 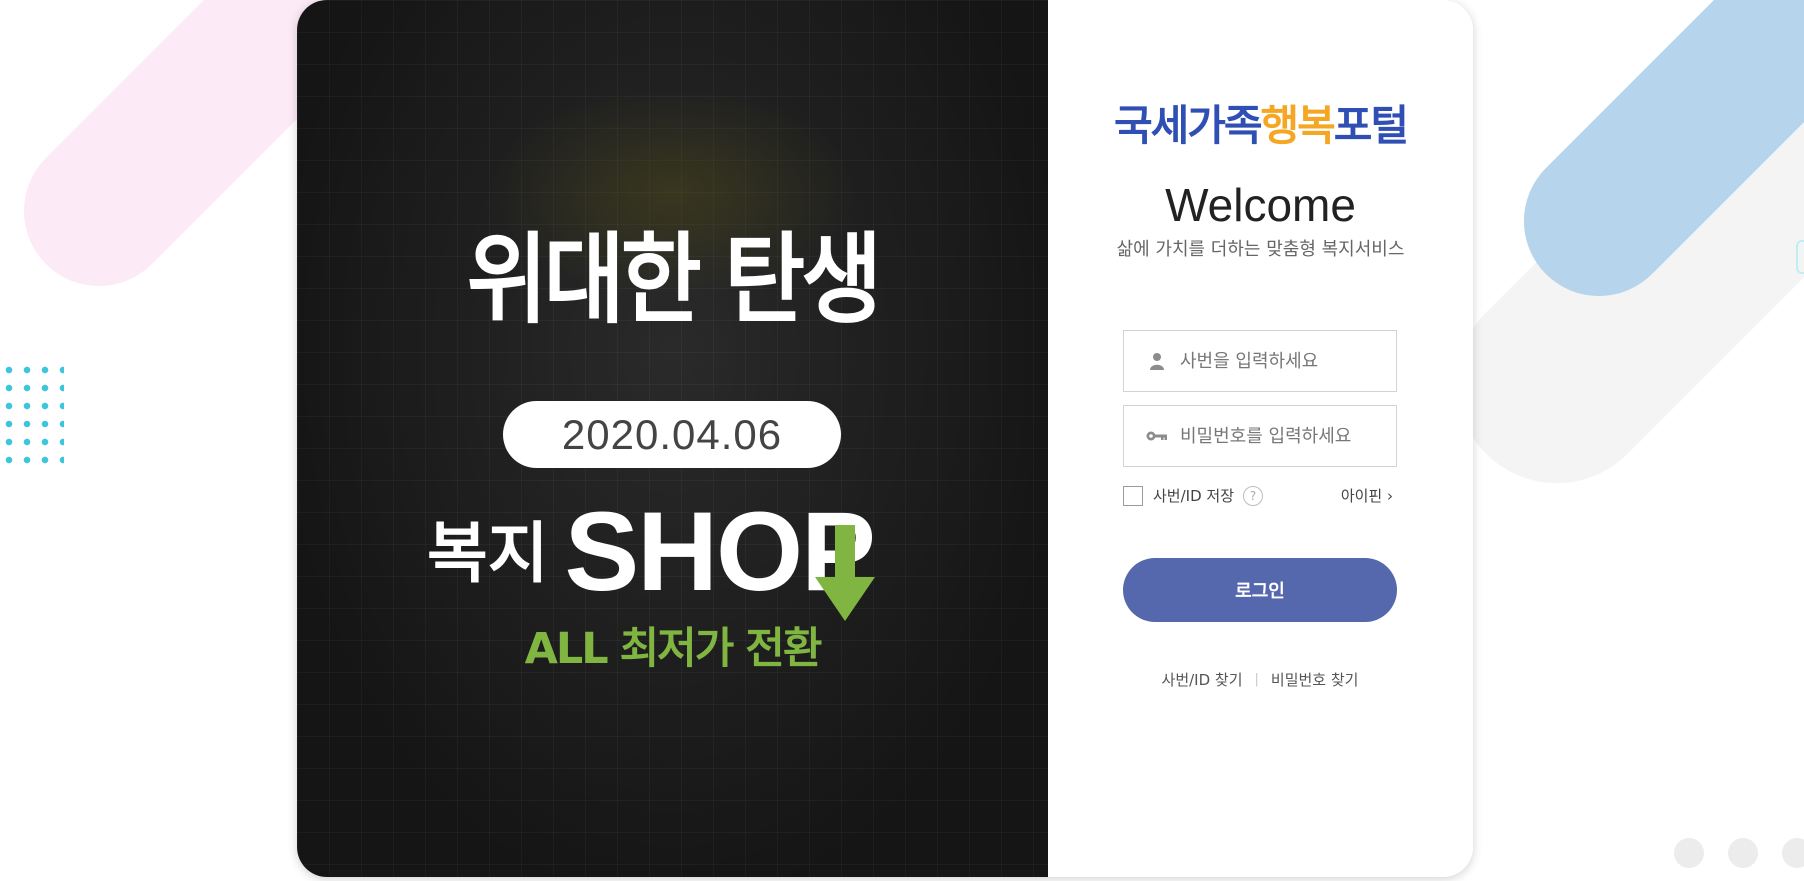 I want to click on ipin-link: 아이핀 ›, so click(x=1367, y=496).